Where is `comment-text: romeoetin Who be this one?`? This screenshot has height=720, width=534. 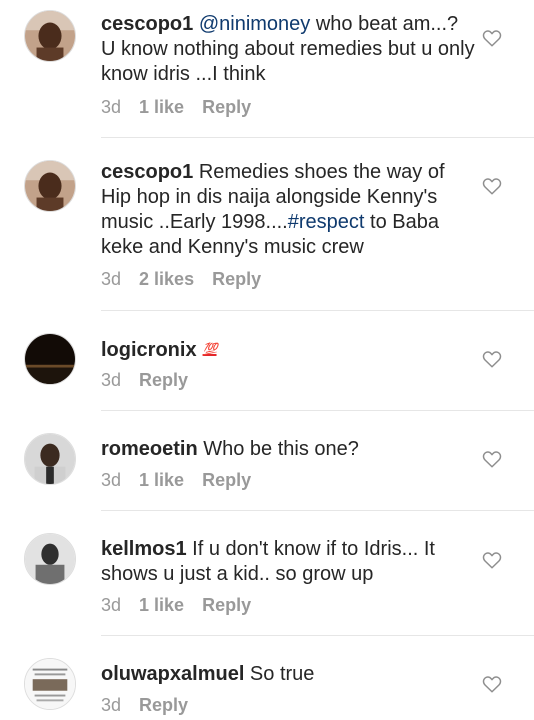 comment-text: romeoetin Who be this one? is located at coordinates (289, 449).